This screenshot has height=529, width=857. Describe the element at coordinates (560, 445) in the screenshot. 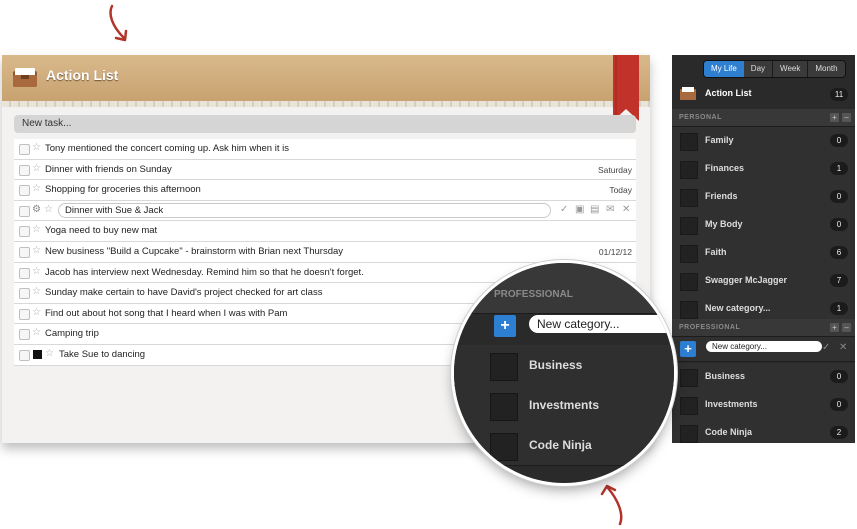

I see `zoom-item-label: Code Ninja` at that location.